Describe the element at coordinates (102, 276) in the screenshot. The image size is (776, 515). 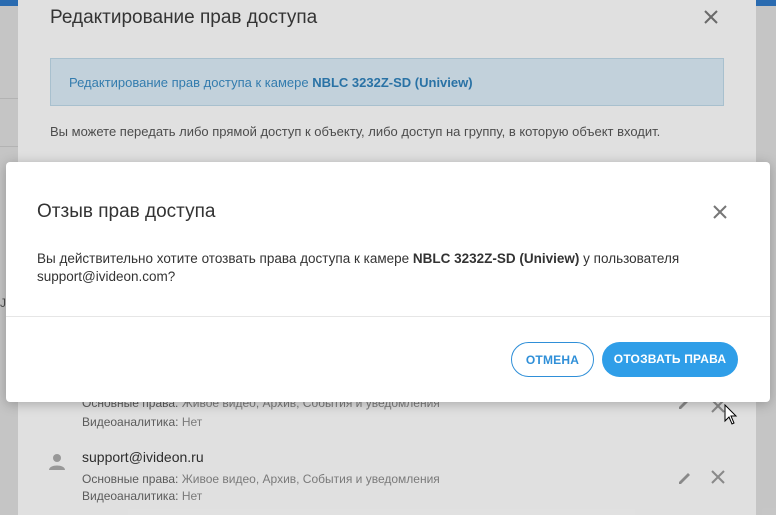
I see `user-email: support@ivideon.com` at that location.